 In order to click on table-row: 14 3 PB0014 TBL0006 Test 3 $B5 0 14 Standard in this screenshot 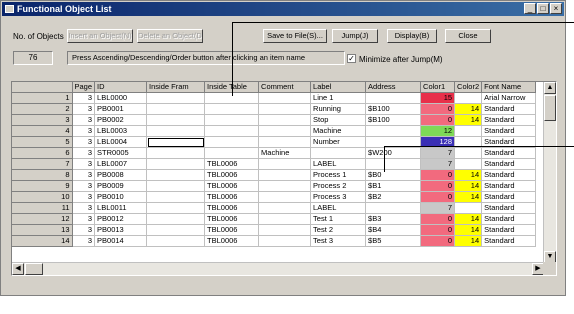, I will do `click(274, 241)`.